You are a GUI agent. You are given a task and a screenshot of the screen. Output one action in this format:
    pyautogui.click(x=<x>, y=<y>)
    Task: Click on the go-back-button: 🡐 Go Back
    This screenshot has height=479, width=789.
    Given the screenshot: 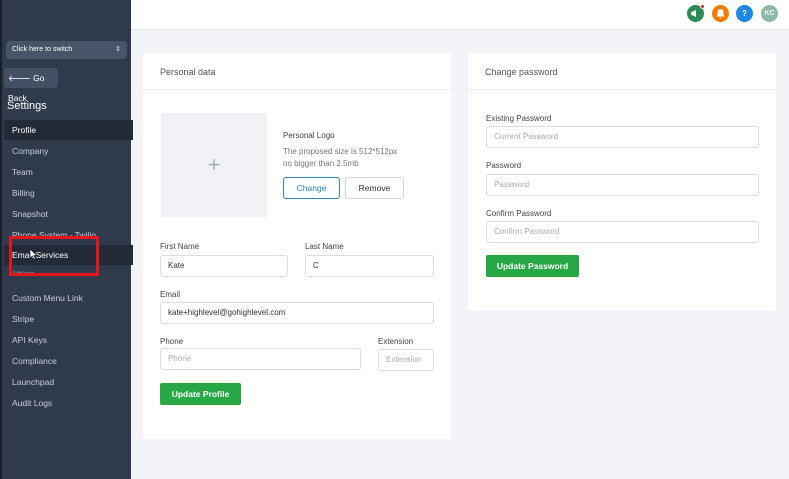 What is the action you would take?
    pyautogui.click(x=31, y=85)
    